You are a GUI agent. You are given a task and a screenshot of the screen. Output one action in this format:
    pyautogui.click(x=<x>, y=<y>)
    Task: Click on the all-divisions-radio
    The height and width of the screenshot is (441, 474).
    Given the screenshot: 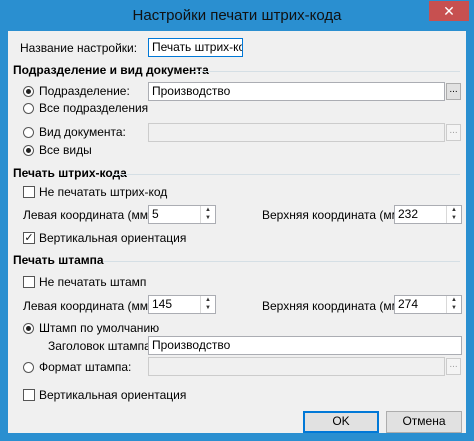 What is the action you would take?
    pyautogui.click(x=28, y=108)
    